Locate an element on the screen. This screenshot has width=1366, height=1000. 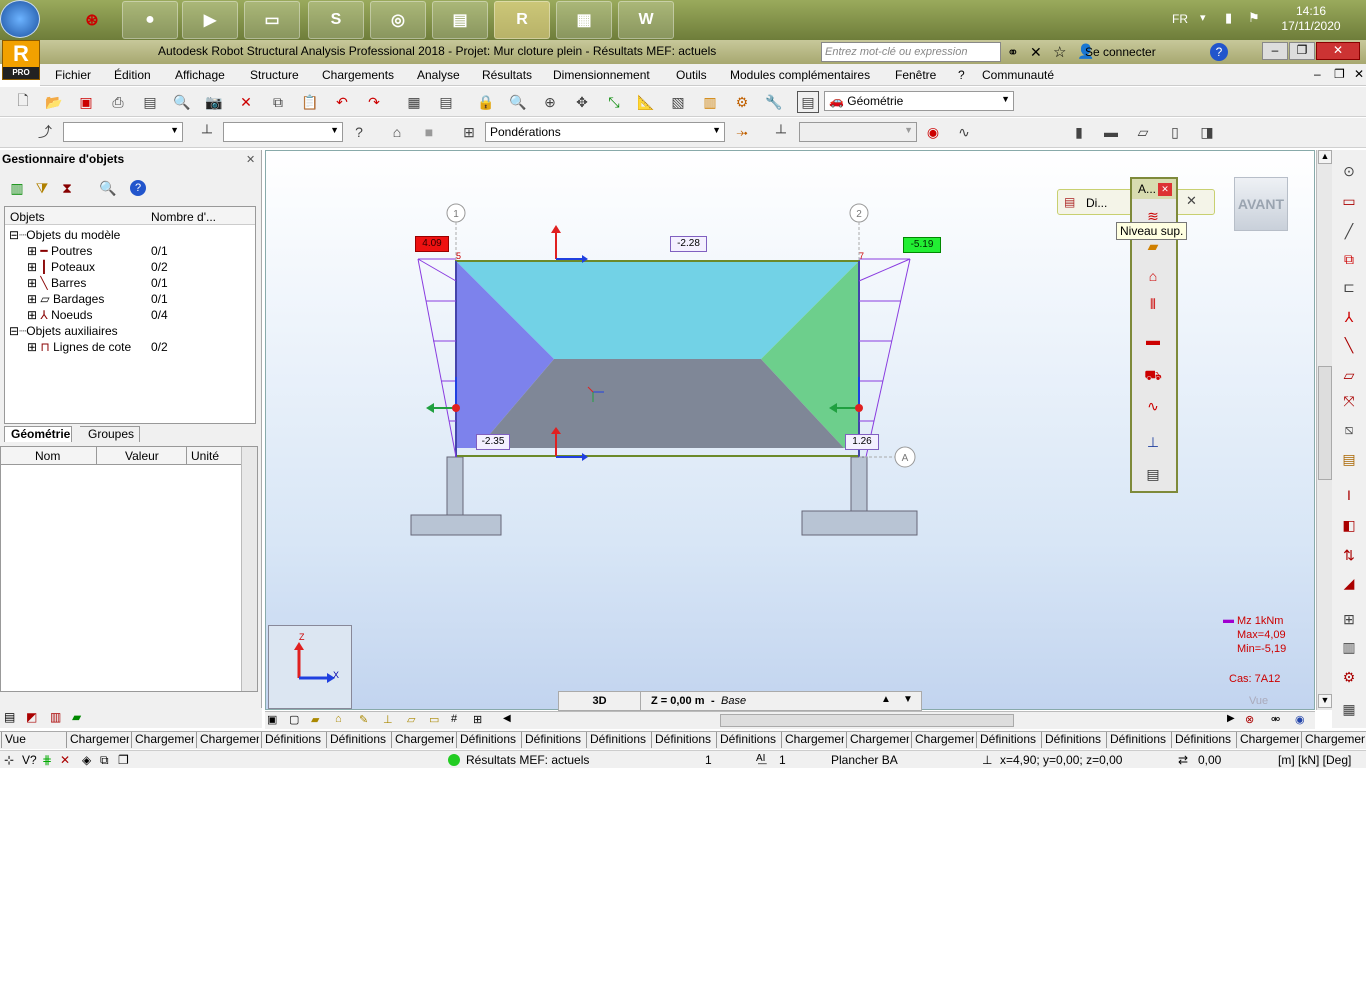
language-indicator: FR is located at coordinates (1180, 19).